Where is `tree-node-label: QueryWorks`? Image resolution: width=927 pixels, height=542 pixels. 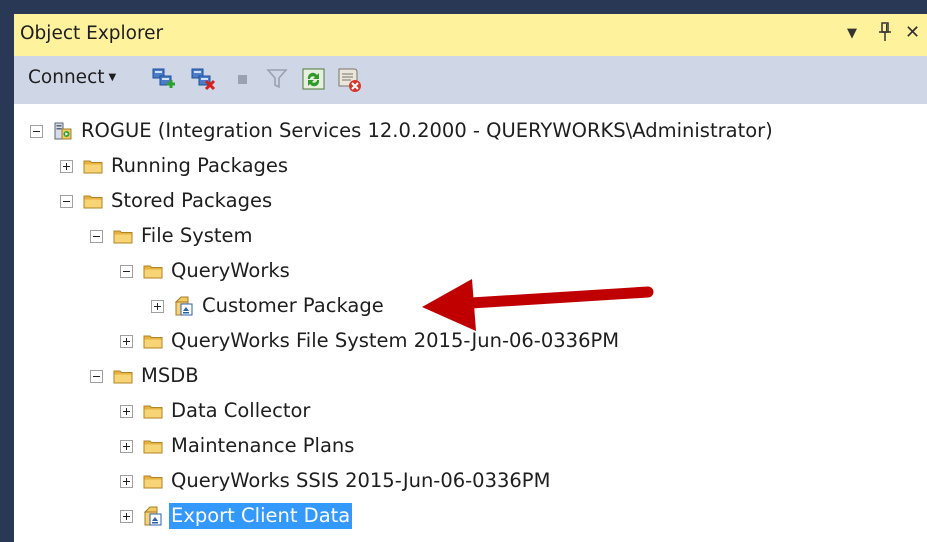
tree-node-label: QueryWorks is located at coordinates (230, 270).